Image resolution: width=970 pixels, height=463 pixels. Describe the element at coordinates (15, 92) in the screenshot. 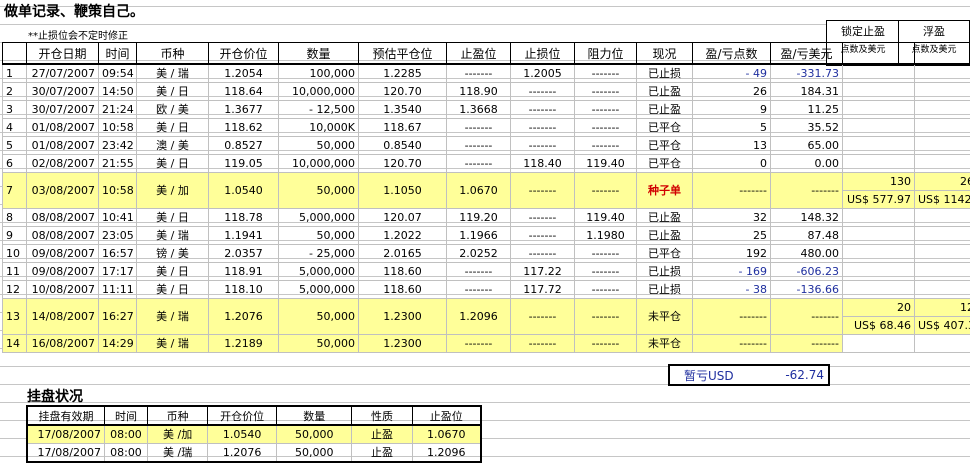

I see `row-number: 2` at that location.